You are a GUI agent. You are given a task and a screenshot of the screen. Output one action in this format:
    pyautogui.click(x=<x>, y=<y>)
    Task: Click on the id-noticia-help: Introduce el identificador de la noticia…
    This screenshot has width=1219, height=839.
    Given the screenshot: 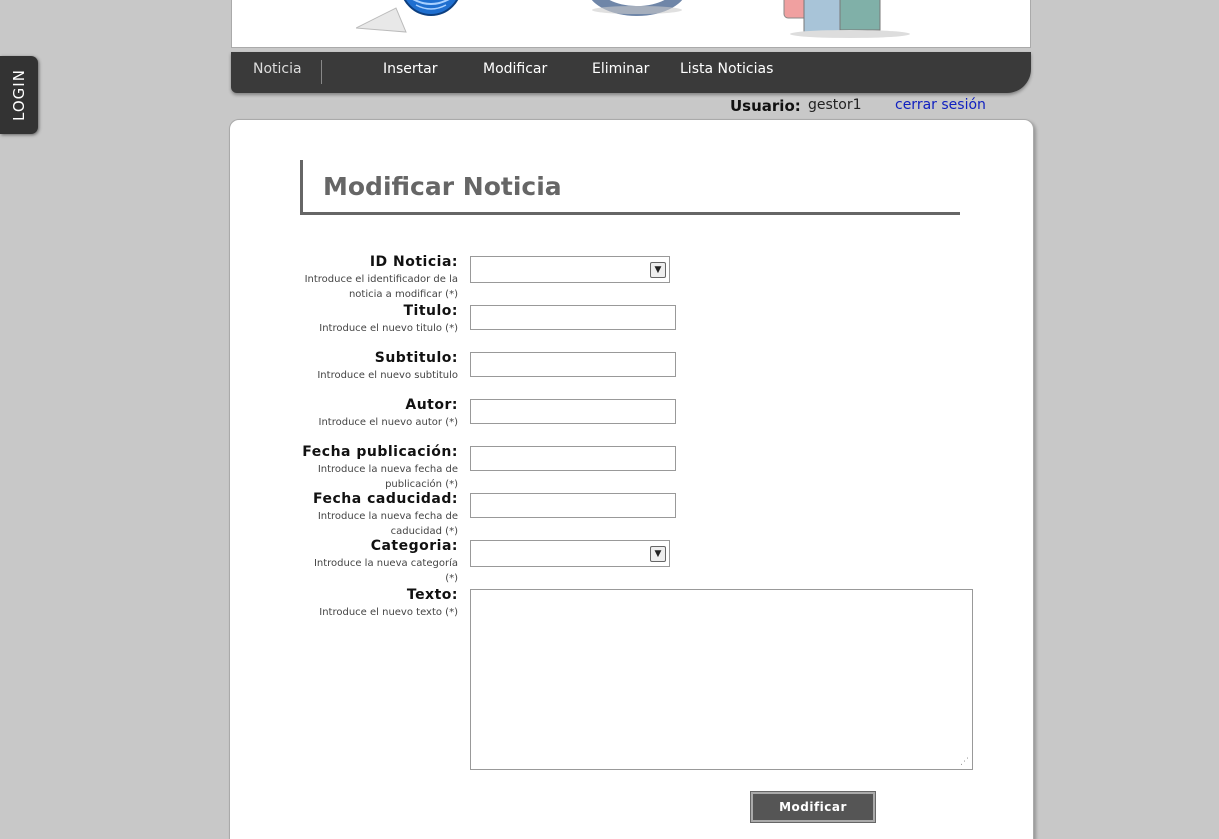 What is the action you would take?
    pyautogui.click(x=381, y=287)
    